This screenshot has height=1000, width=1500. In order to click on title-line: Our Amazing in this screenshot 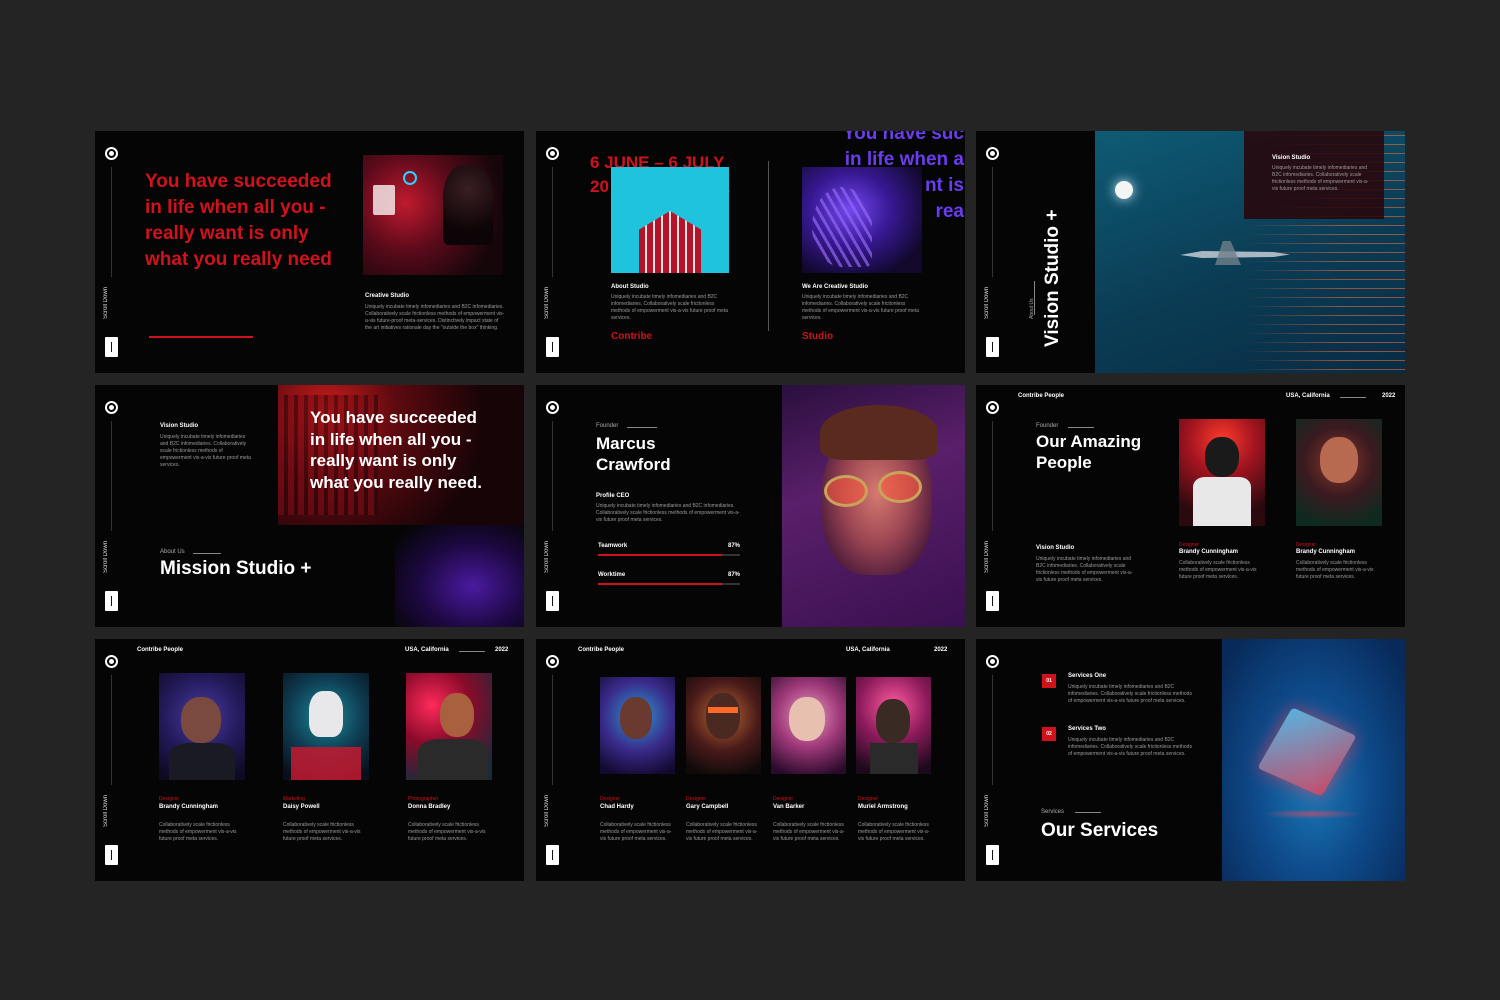, I will do `click(1089, 441)`.